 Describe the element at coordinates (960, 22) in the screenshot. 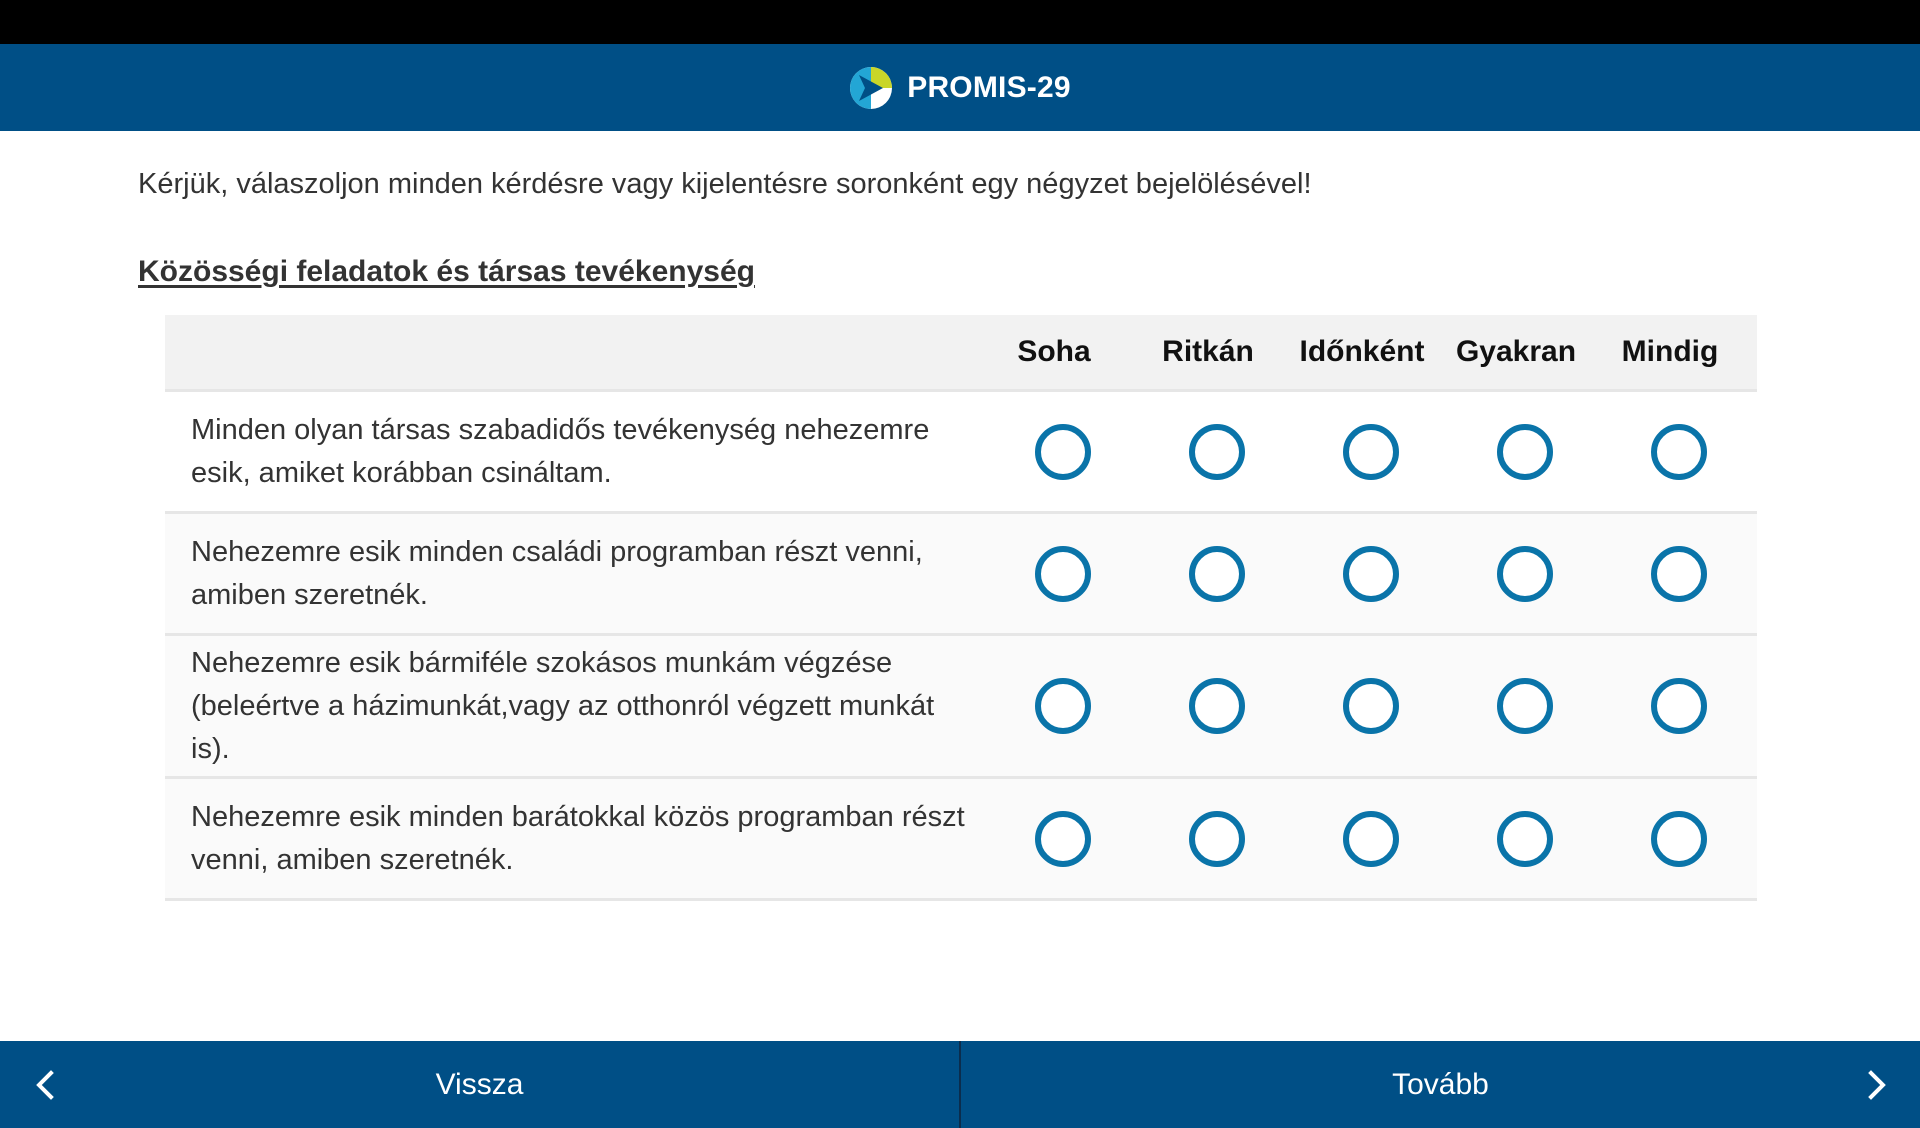

I see `status-bar` at that location.